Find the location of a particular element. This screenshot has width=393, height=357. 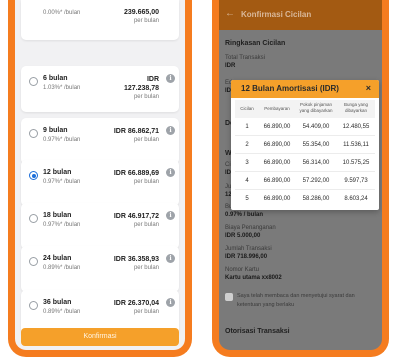

cell-bunga: 11.536,11 is located at coordinates (356, 145).